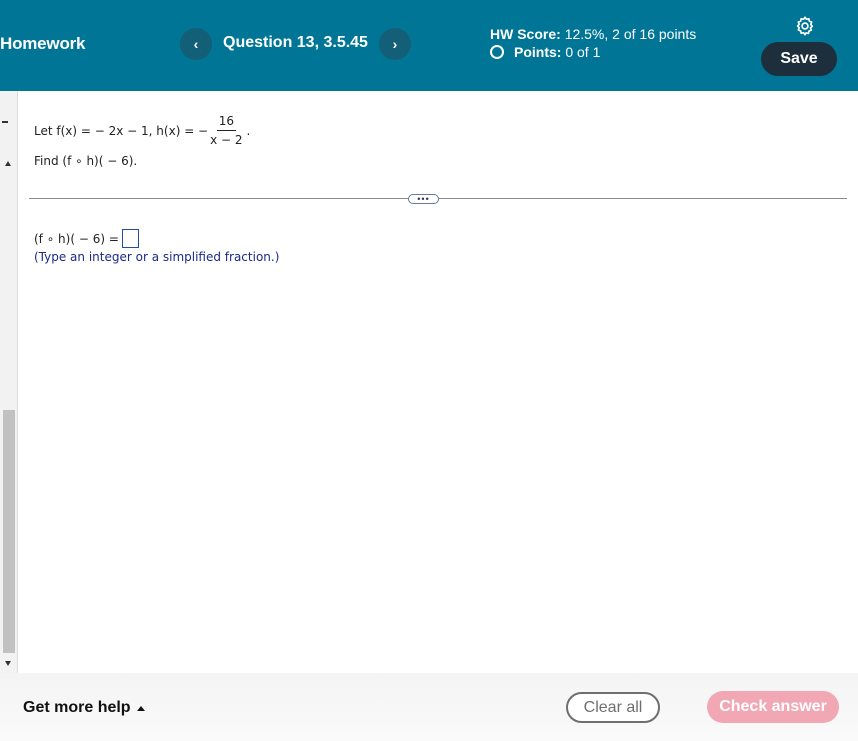 Image resolution: width=858 pixels, height=741 pixels. I want to click on previous-question-button: ‹, so click(196, 44).